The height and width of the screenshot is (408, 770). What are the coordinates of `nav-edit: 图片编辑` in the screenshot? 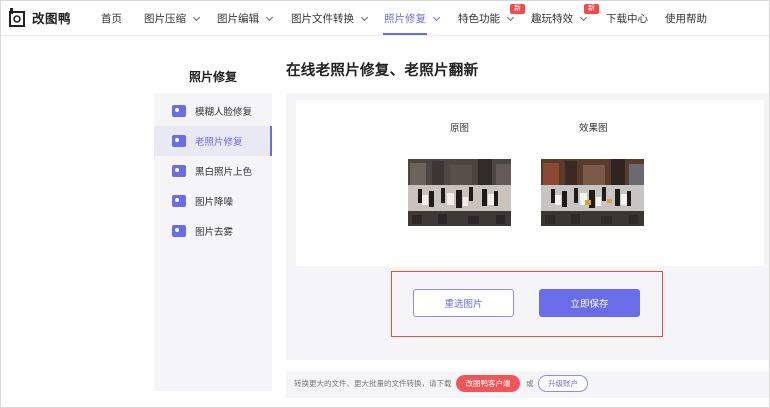 It's located at (245, 18).